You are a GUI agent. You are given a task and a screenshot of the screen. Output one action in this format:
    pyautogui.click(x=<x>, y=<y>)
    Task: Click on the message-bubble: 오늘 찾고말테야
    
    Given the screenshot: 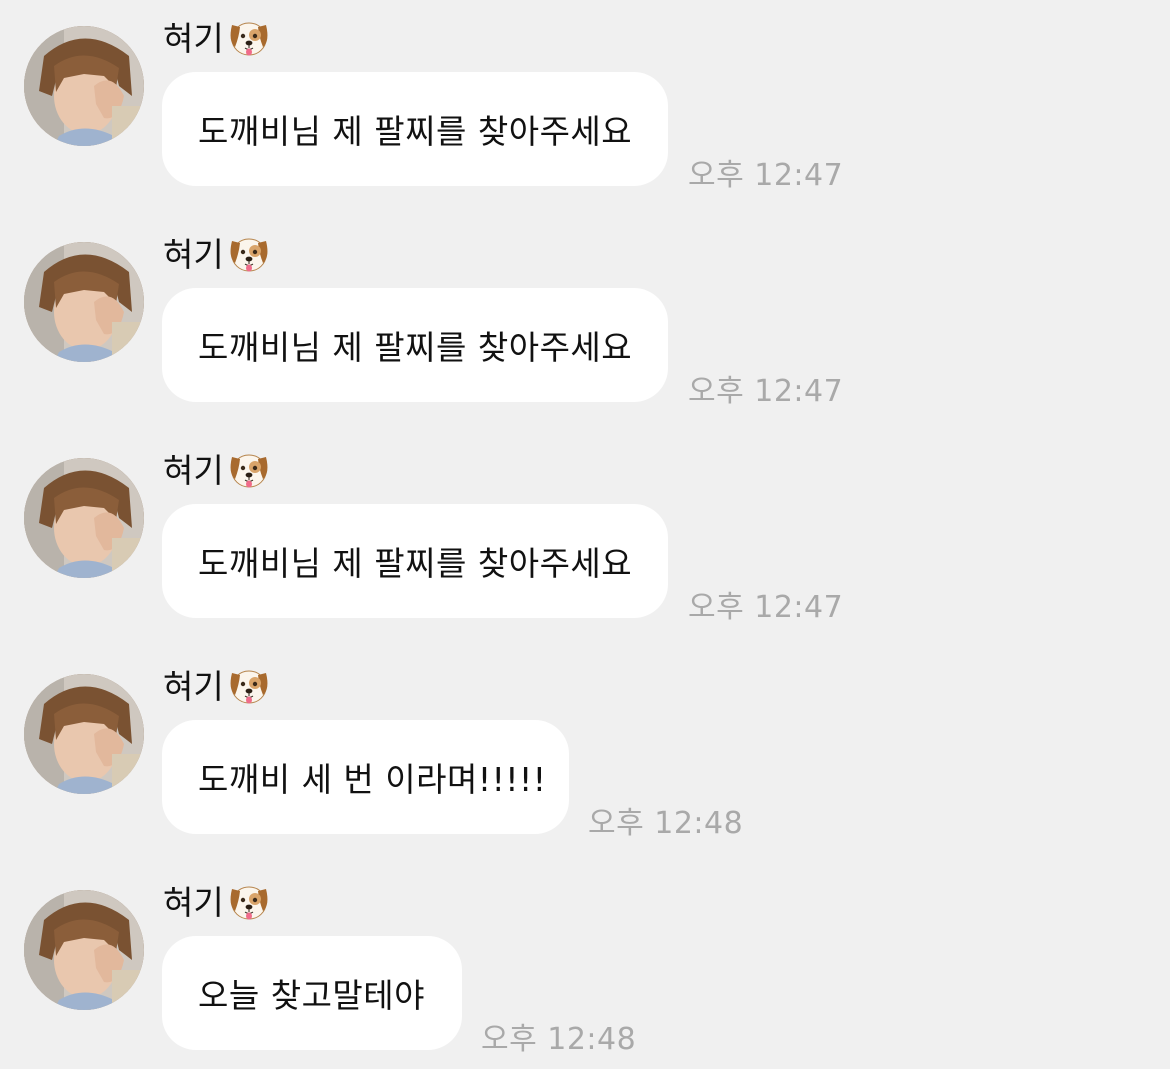 What is the action you would take?
    pyautogui.click(x=312, y=993)
    